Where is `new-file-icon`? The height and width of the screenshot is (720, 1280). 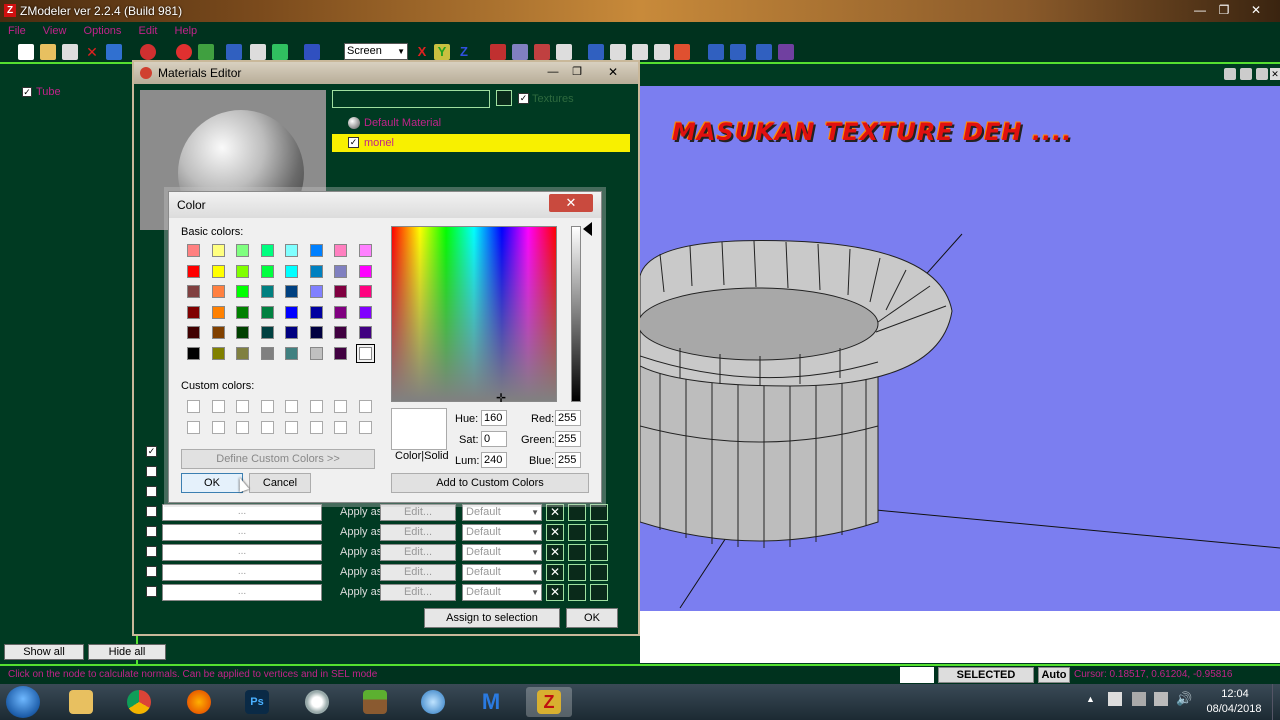
new-file-icon is located at coordinates (26, 52).